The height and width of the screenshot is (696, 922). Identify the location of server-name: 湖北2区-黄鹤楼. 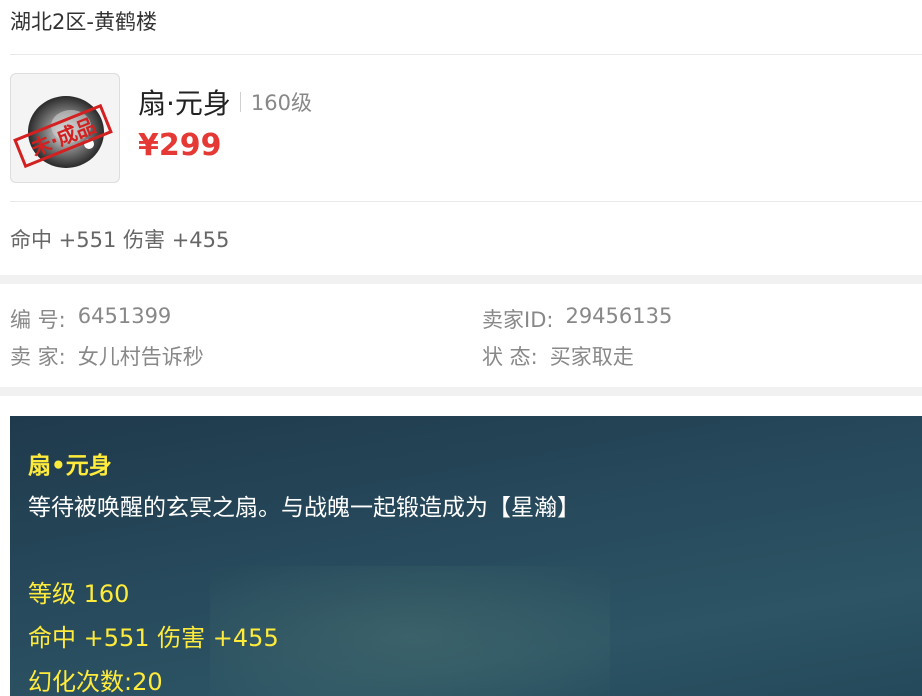
(83, 22).